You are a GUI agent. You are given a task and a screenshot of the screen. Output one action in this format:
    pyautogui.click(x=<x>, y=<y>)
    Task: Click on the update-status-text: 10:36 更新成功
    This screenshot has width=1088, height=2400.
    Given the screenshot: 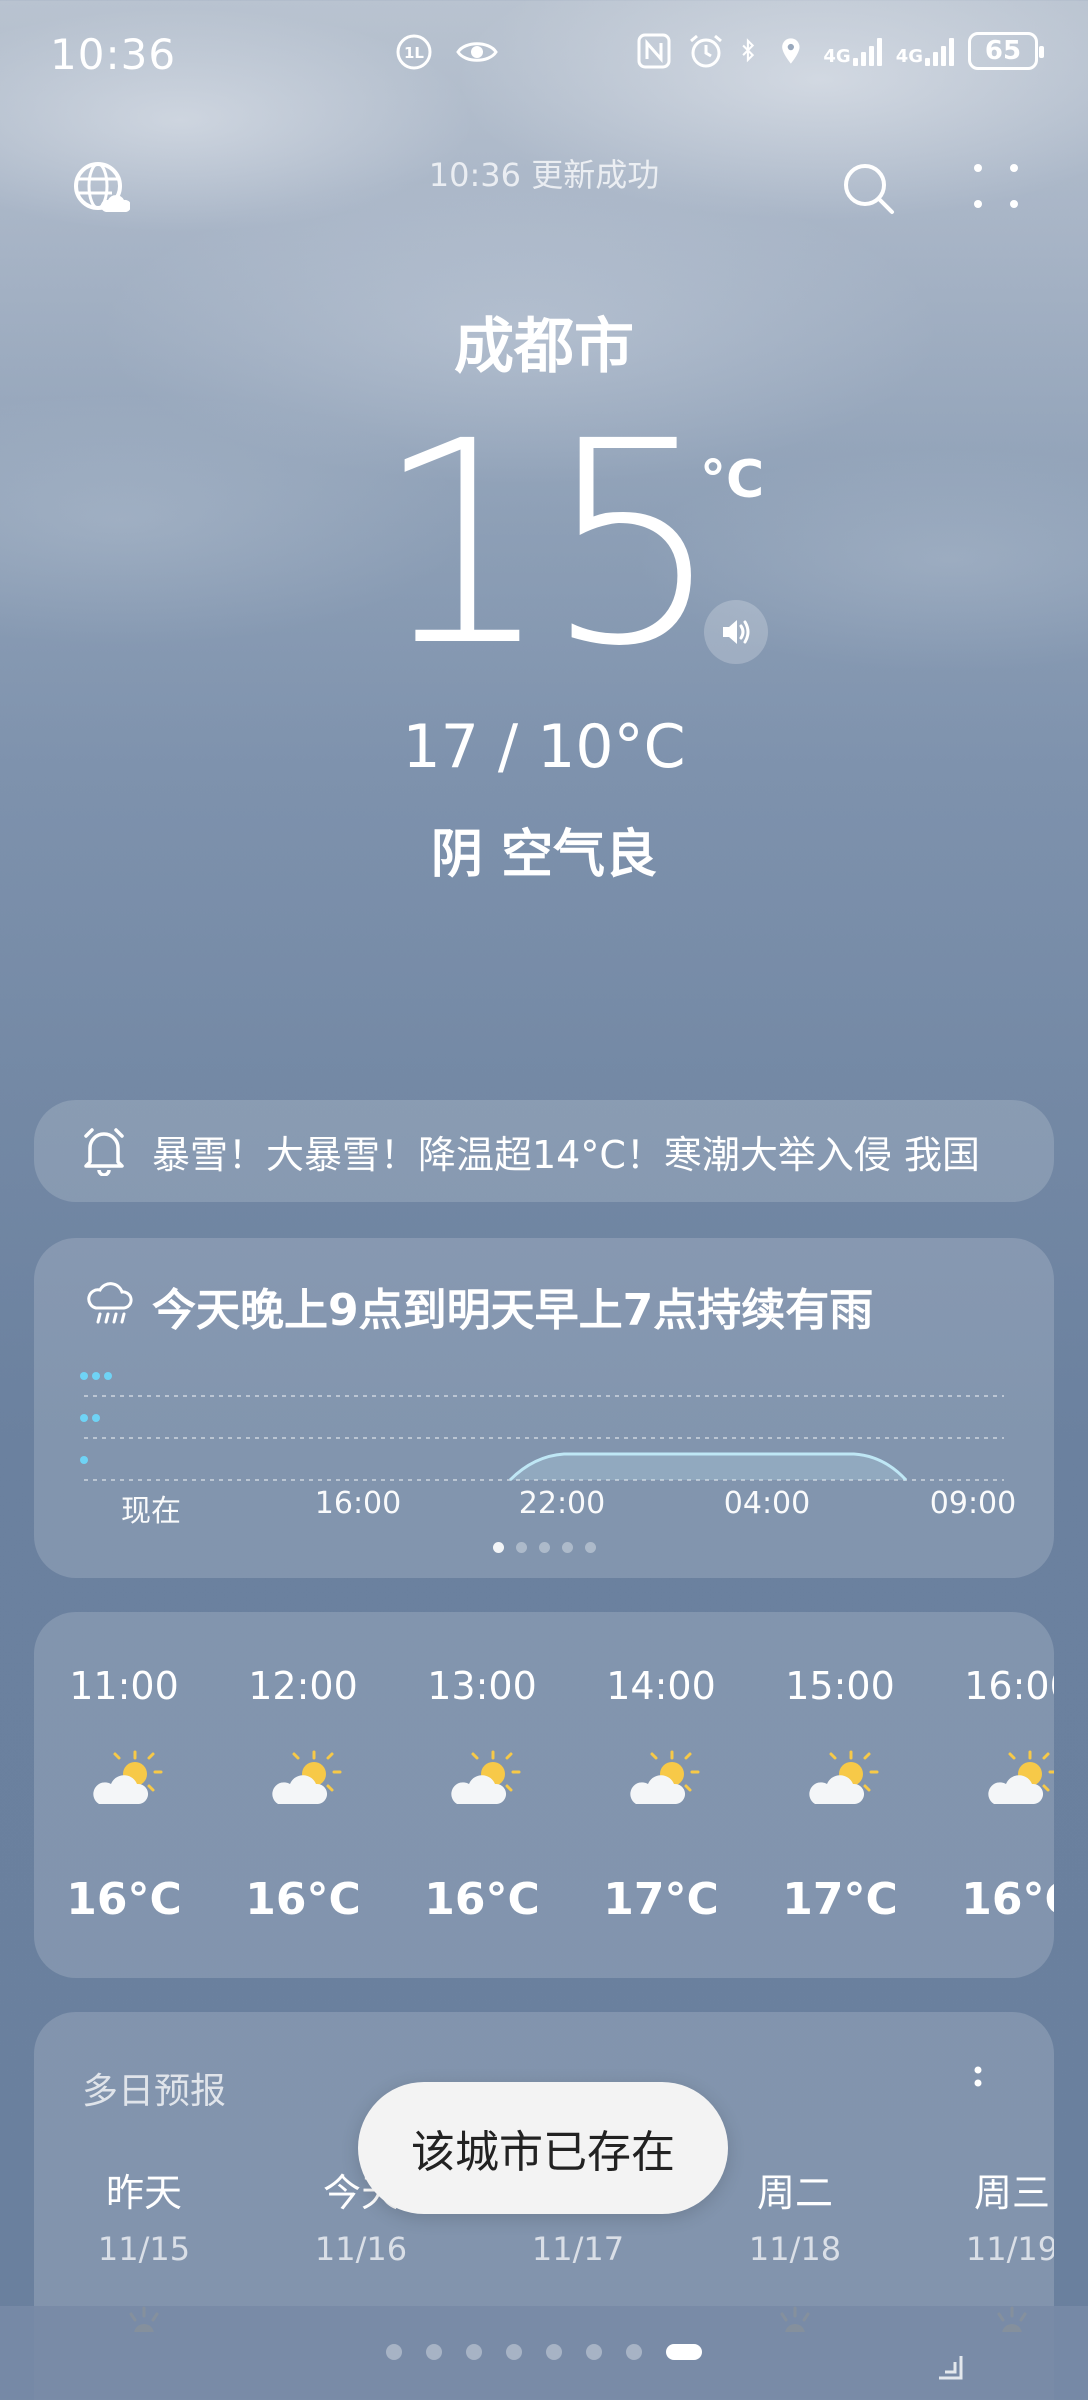 What is the action you would take?
    pyautogui.click(x=544, y=175)
    